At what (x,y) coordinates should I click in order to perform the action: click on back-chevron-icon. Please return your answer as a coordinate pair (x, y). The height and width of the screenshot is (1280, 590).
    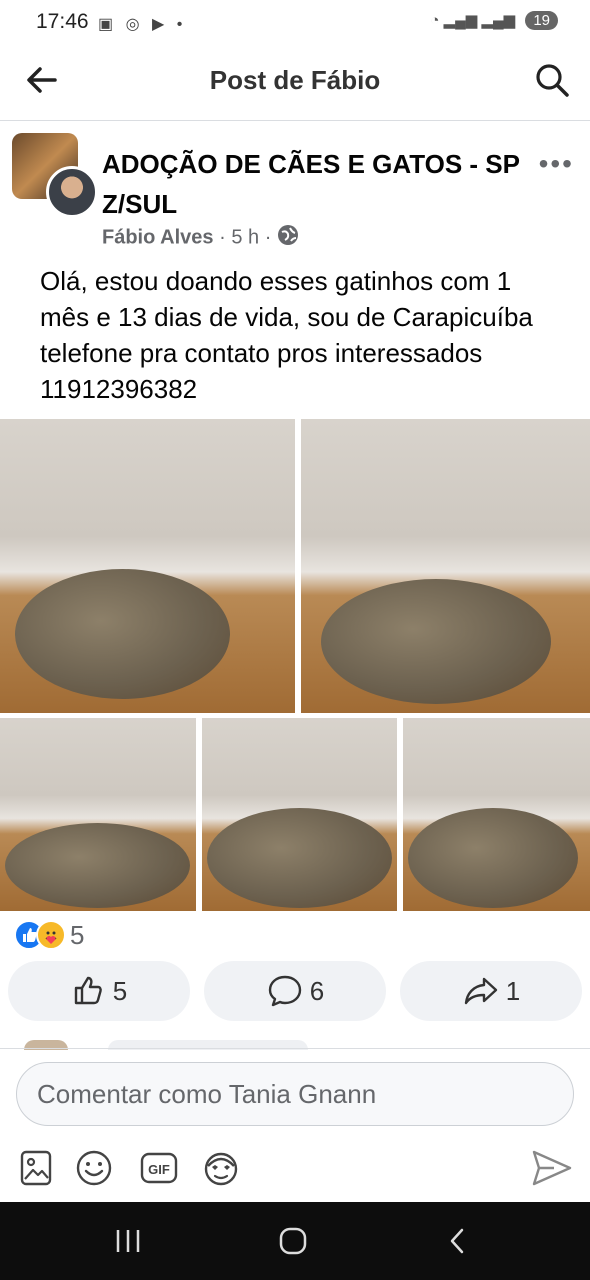
    Looking at the image, I should click on (457, 1241).